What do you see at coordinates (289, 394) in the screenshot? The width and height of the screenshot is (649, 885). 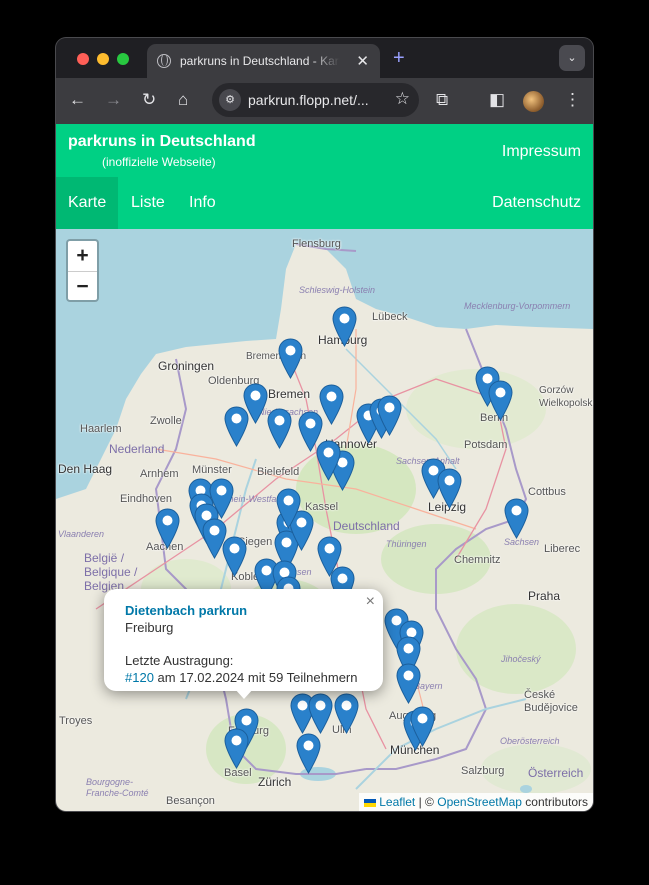 I see `city-label: Bremen` at bounding box center [289, 394].